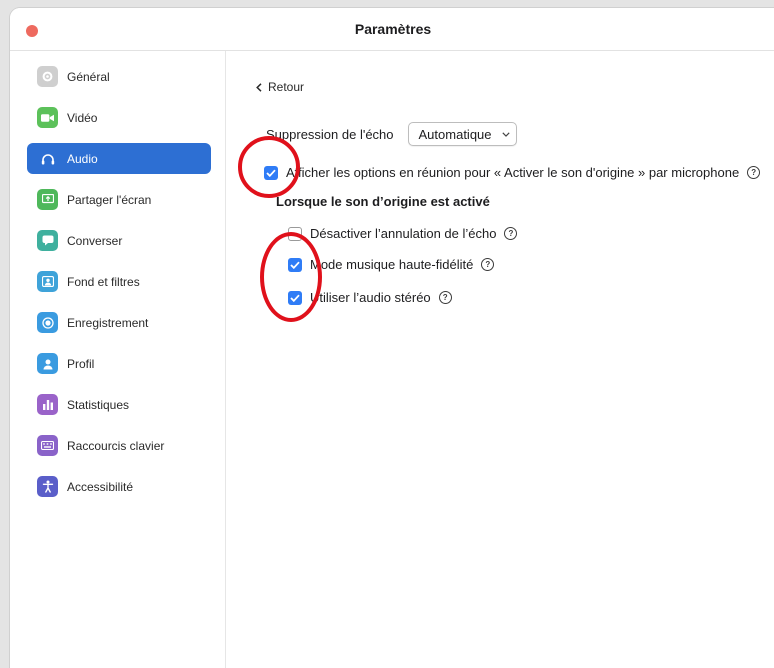 This screenshot has width=774, height=668. Describe the element at coordinates (116, 445) in the screenshot. I see `sidebar-item-label: Raccourcis clavier` at that location.